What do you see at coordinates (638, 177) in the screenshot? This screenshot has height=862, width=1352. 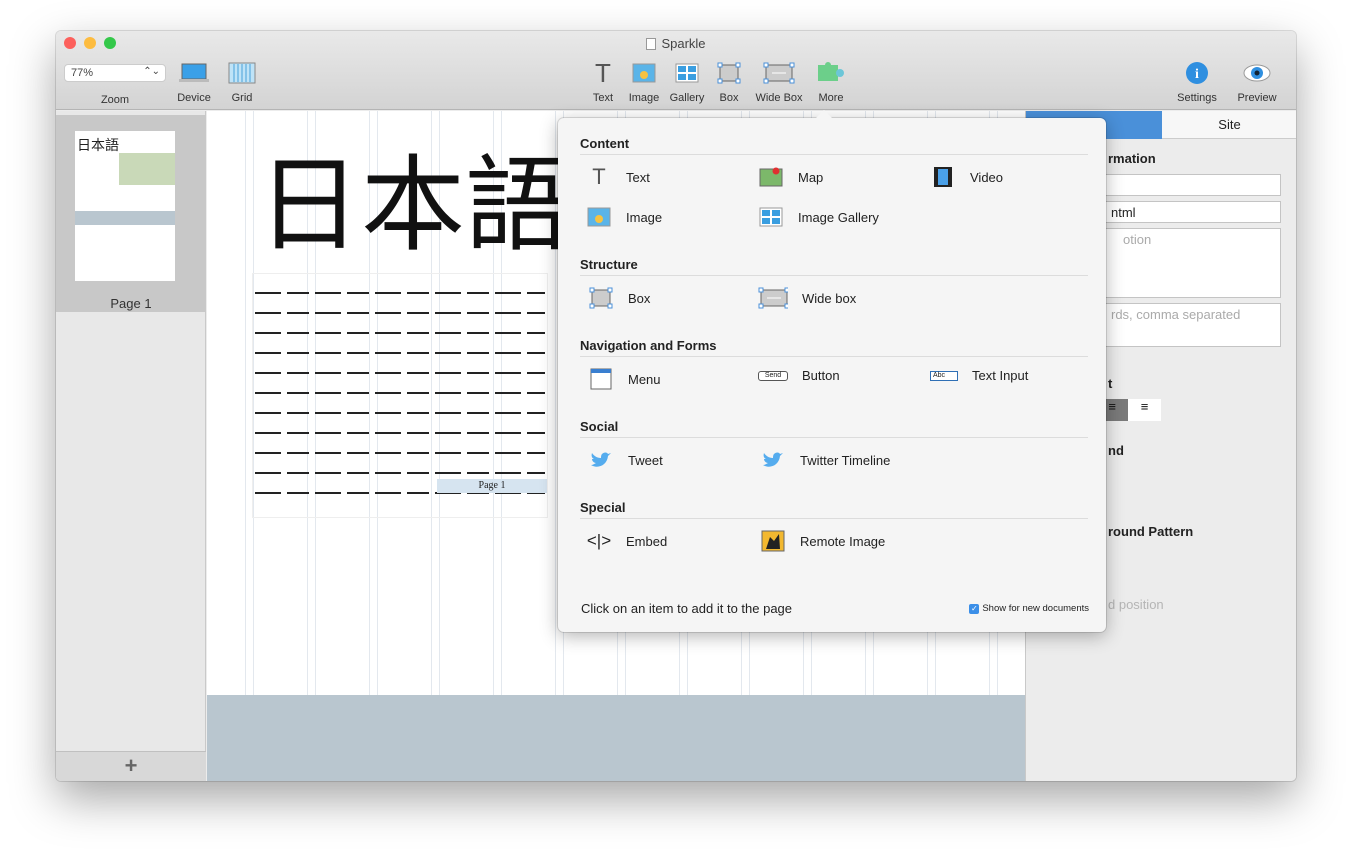 I see `item-label: Text` at bounding box center [638, 177].